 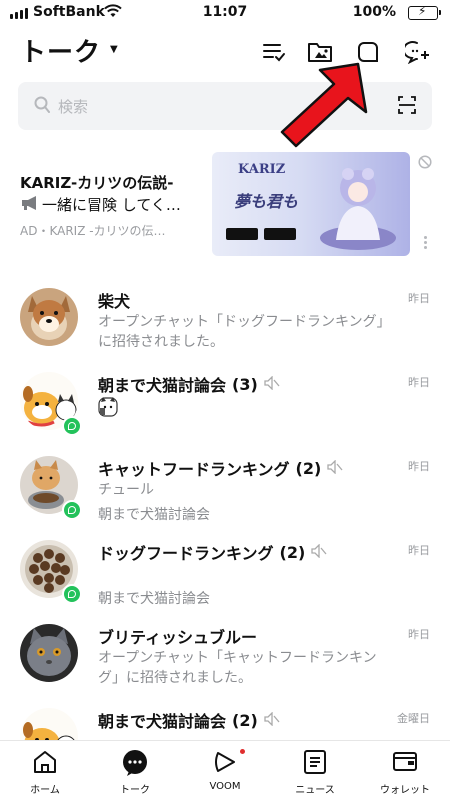 What do you see at coordinates (405, 763) in the screenshot?
I see `wallet-icon` at bounding box center [405, 763].